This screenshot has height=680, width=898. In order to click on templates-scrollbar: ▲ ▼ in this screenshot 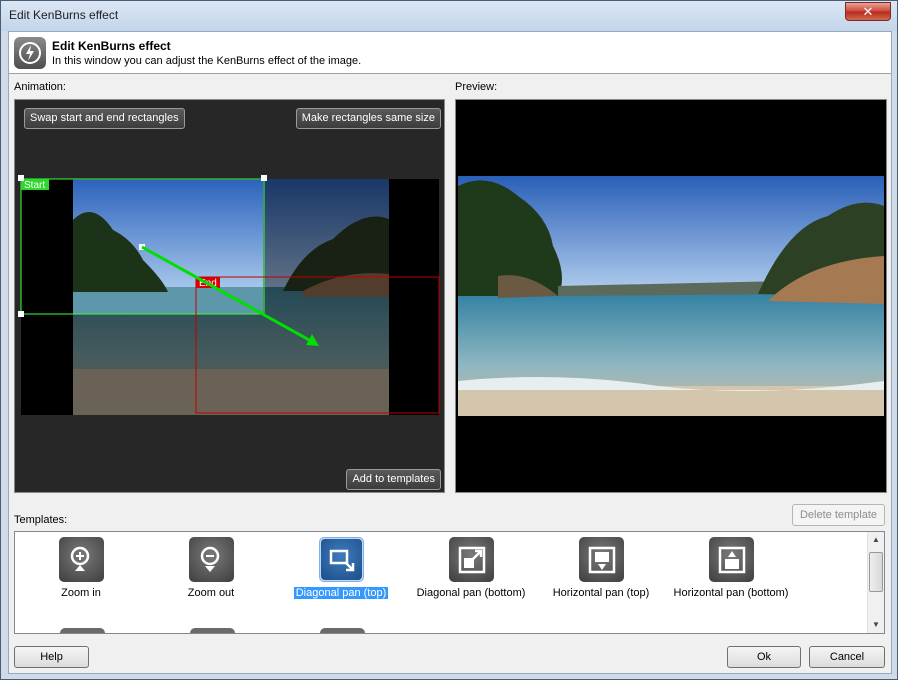, I will do `click(875, 582)`.